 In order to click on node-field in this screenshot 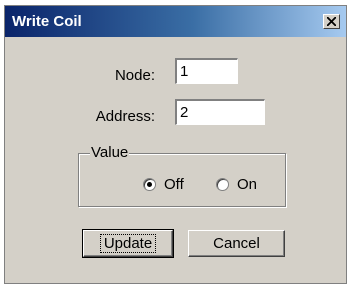, I will do `click(206, 71)`.